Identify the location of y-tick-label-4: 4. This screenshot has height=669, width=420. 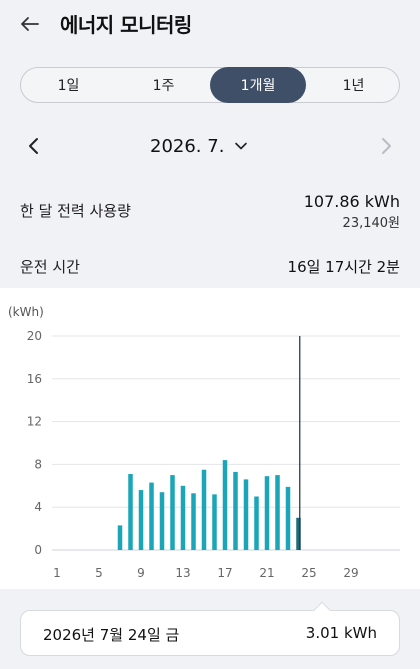
(38, 507).